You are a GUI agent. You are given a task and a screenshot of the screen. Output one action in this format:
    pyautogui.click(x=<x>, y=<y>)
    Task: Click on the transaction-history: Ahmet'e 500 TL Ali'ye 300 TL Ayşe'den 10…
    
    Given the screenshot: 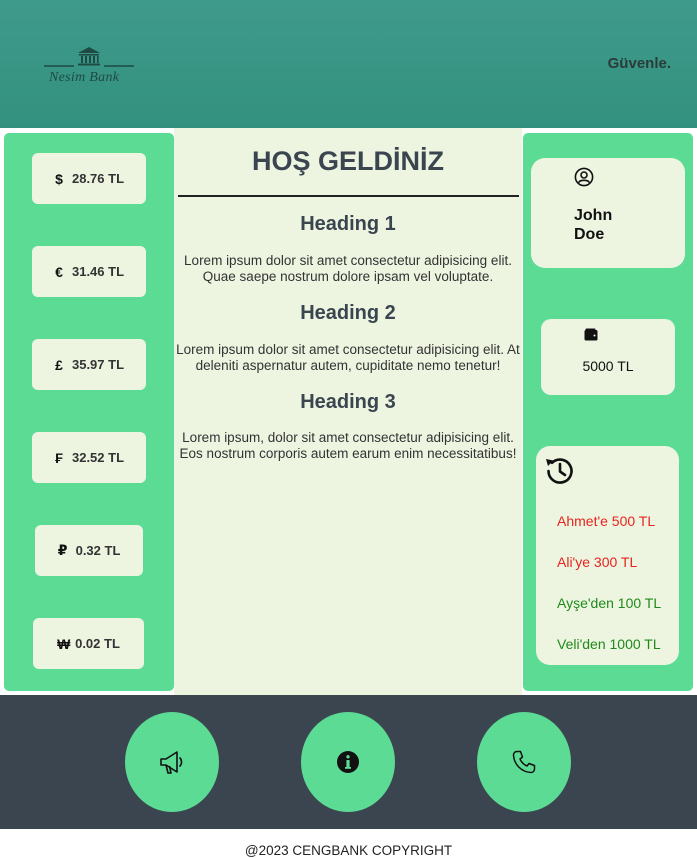 What is the action you would take?
    pyautogui.click(x=607, y=555)
    